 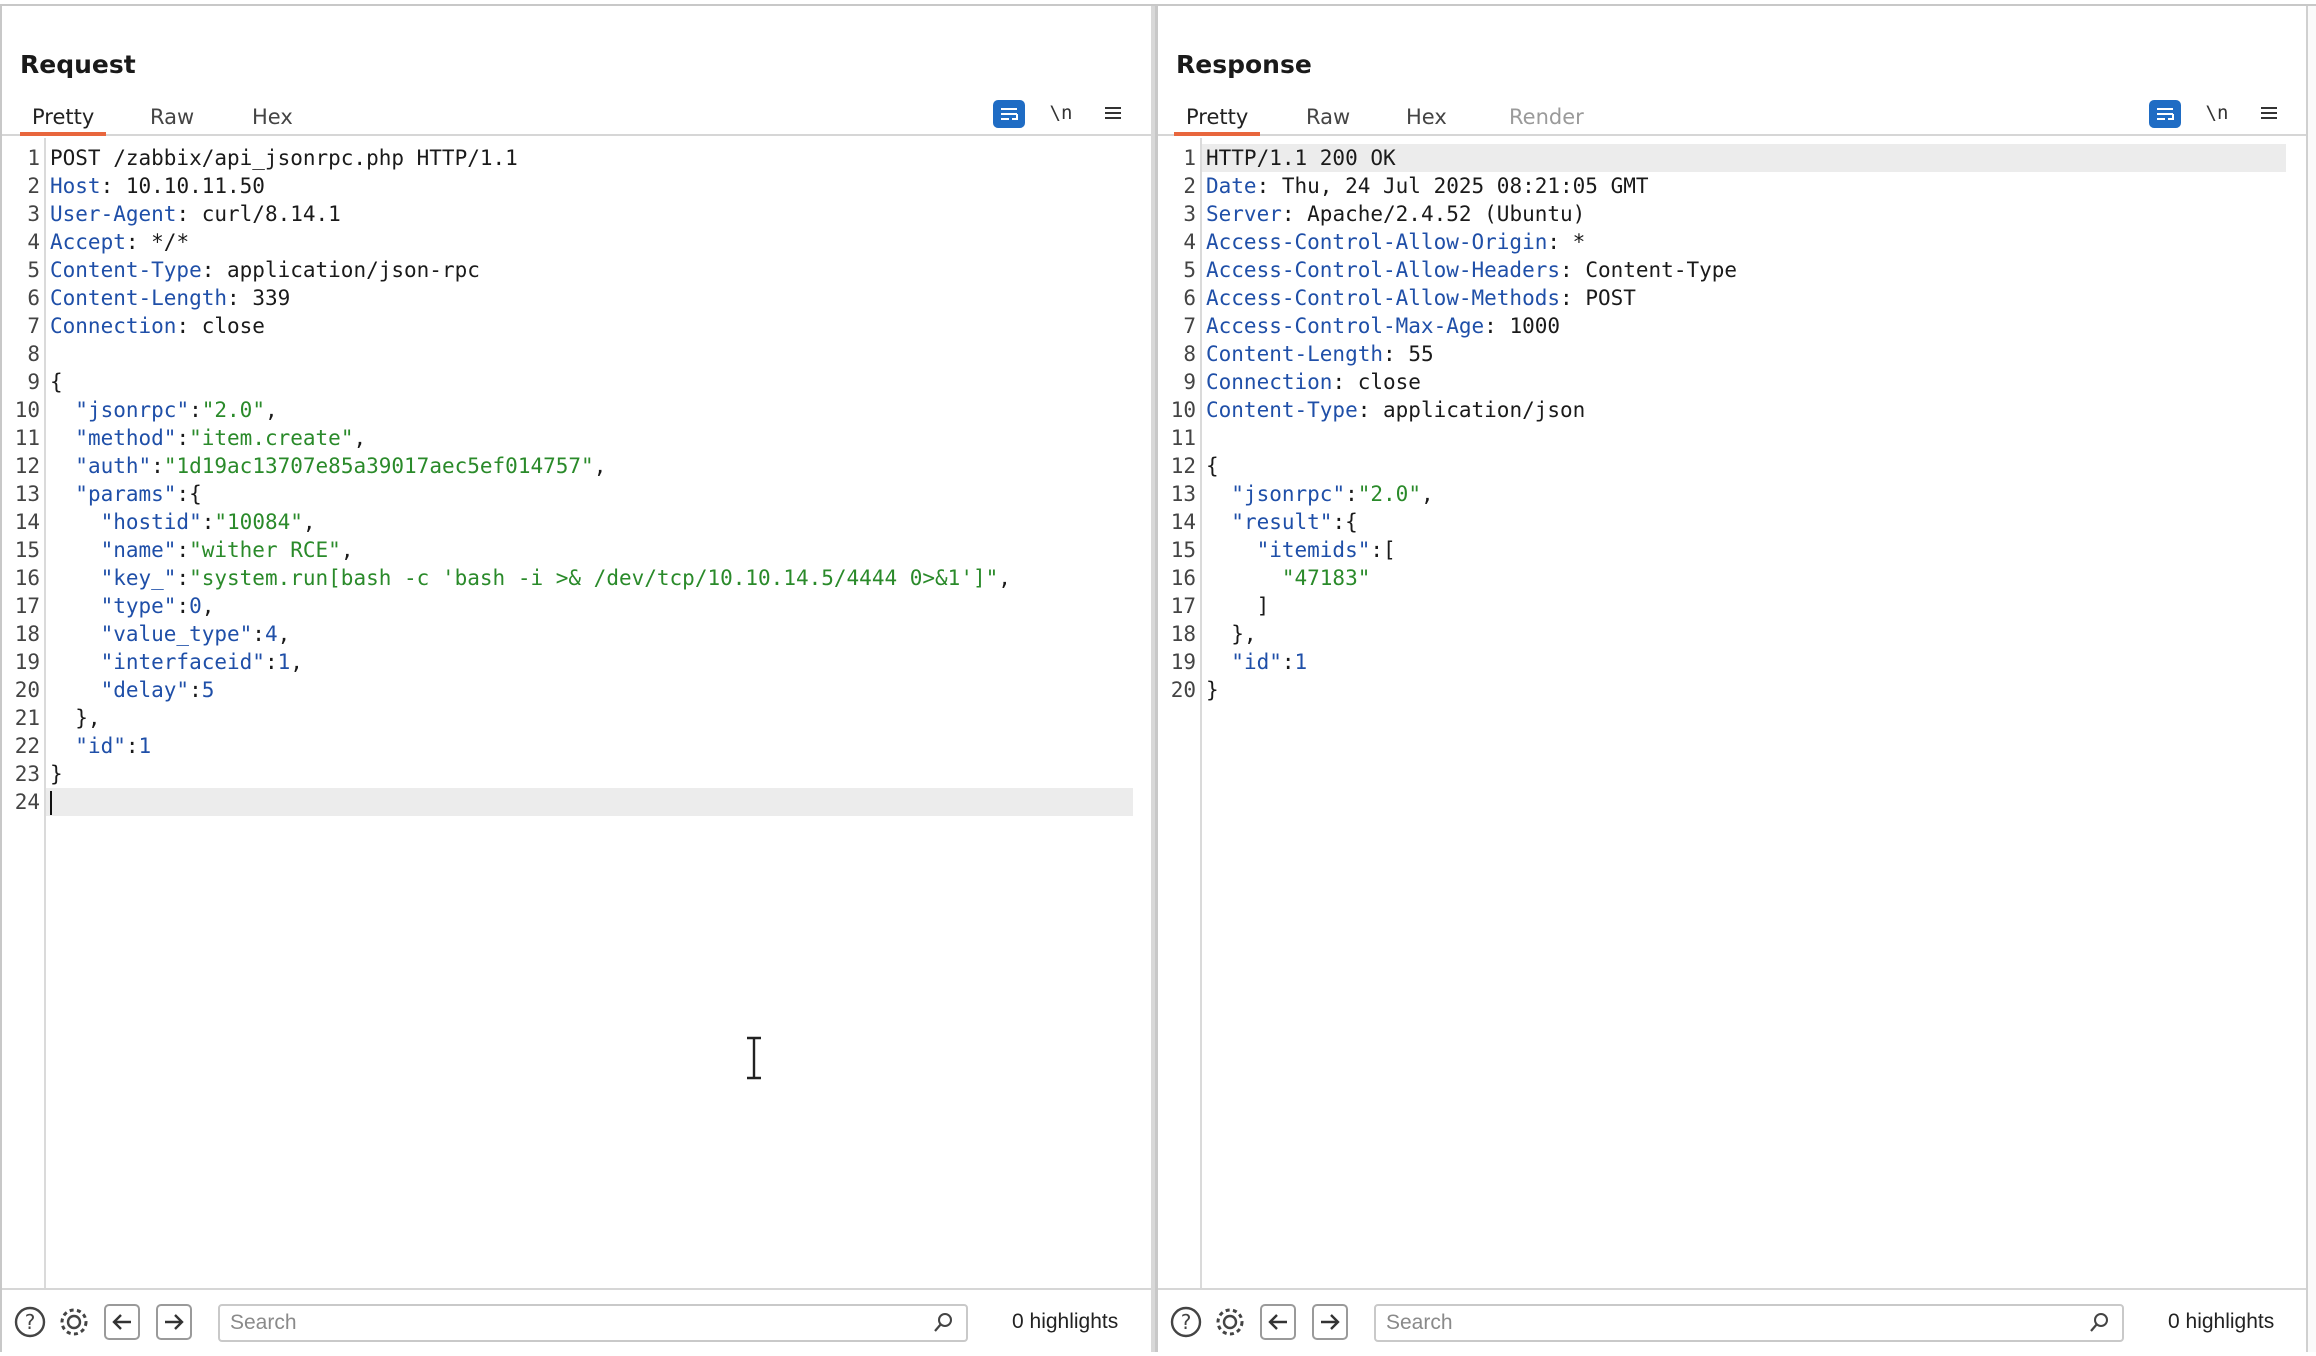 I want to click on tab-response-render: Render, so click(x=1546, y=119).